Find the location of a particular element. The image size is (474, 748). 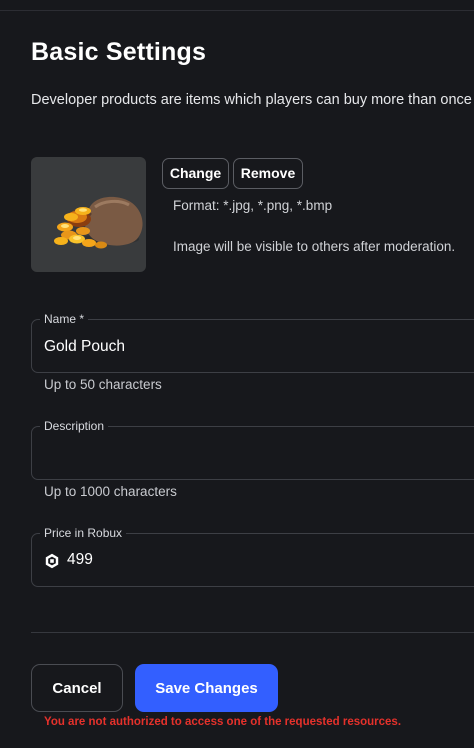

gold-pouch-icon is located at coordinates (98, 222).